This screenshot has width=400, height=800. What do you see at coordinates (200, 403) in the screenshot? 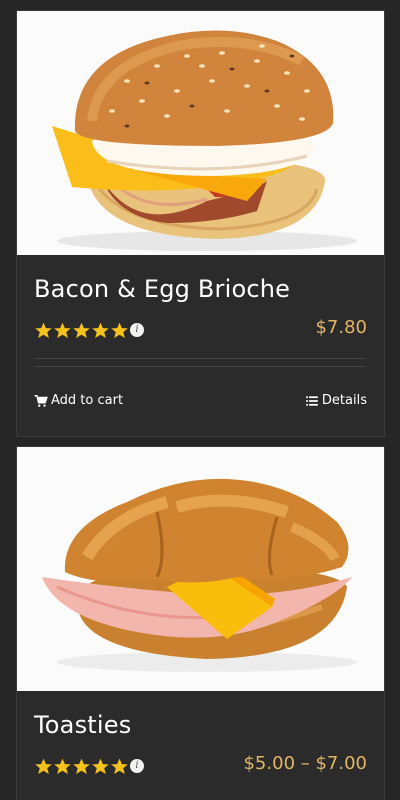
I see `card-actions: Add to cart Details` at bounding box center [200, 403].